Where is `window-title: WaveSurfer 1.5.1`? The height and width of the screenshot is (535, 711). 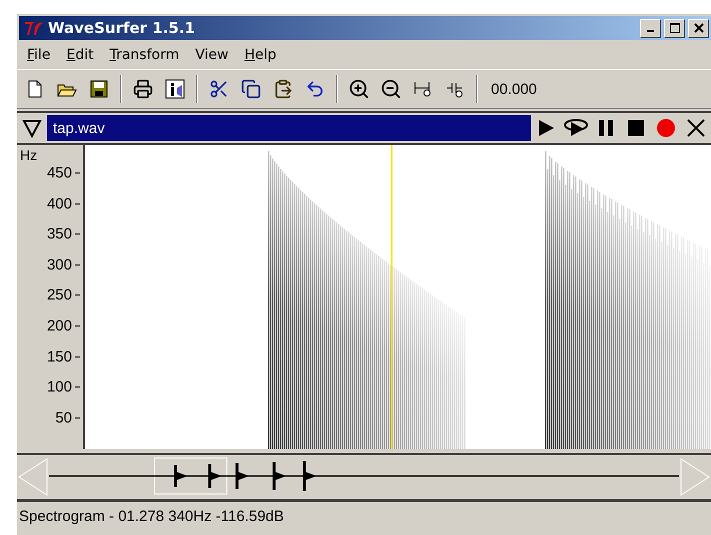
window-title: WaveSurfer 1.5.1 is located at coordinates (122, 28).